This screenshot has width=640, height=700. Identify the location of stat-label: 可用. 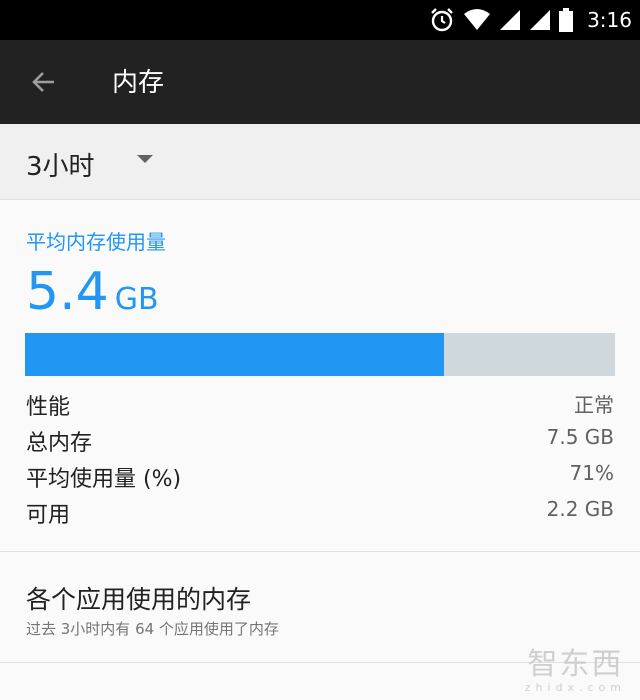
(48, 515).